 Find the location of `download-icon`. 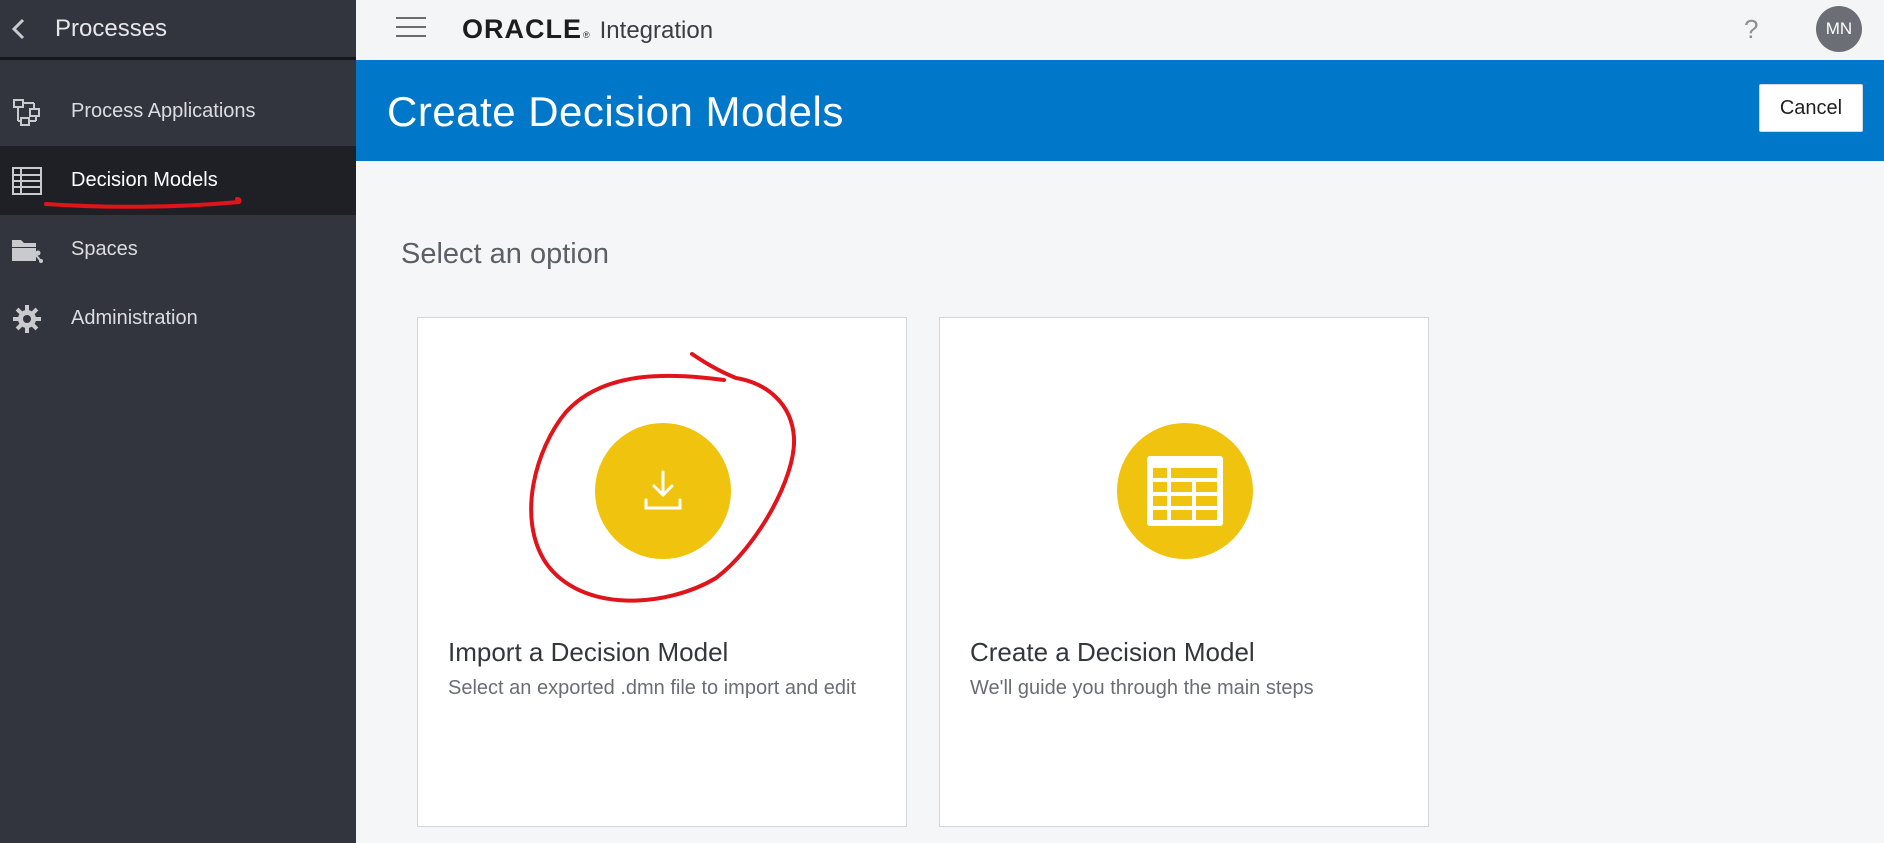

download-icon is located at coordinates (663, 491).